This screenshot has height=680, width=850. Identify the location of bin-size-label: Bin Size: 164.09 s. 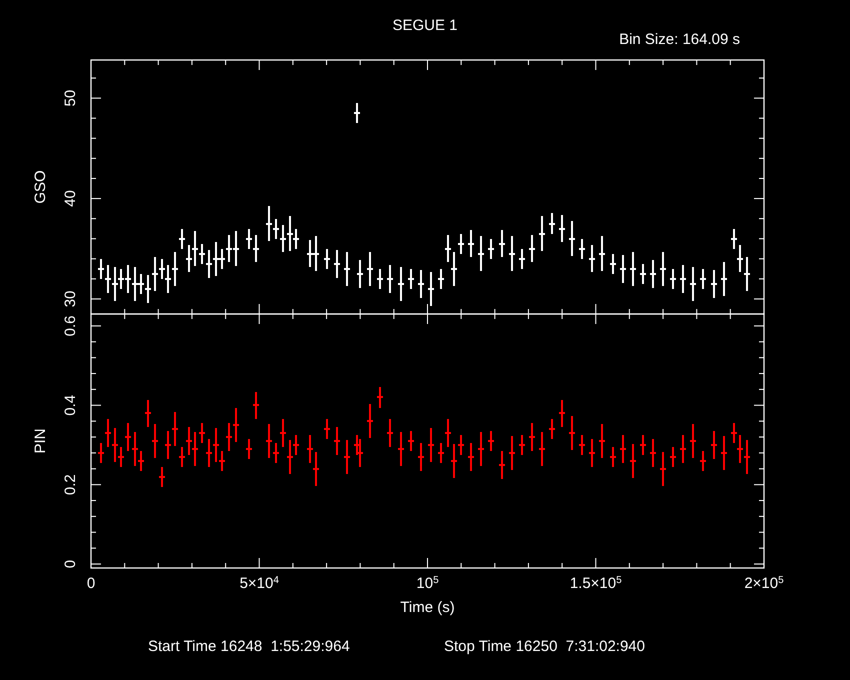
(679, 39).